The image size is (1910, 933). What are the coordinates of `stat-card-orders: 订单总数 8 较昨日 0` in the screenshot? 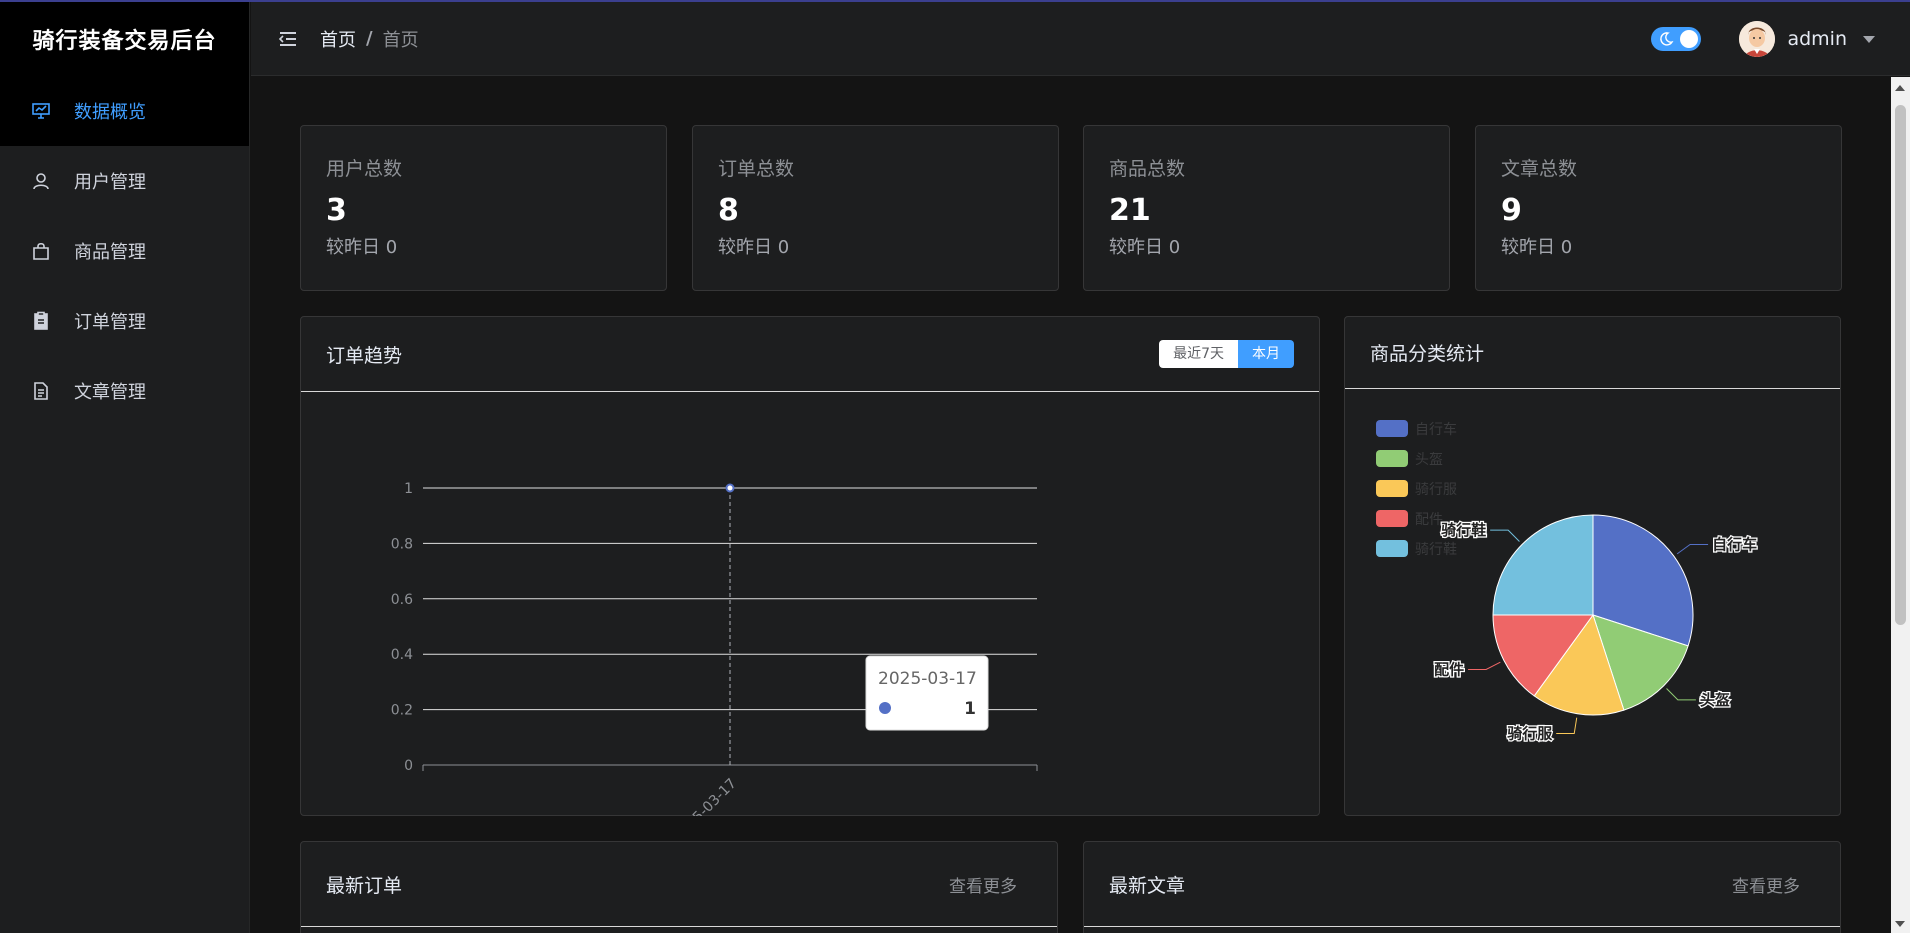 It's located at (875, 208).